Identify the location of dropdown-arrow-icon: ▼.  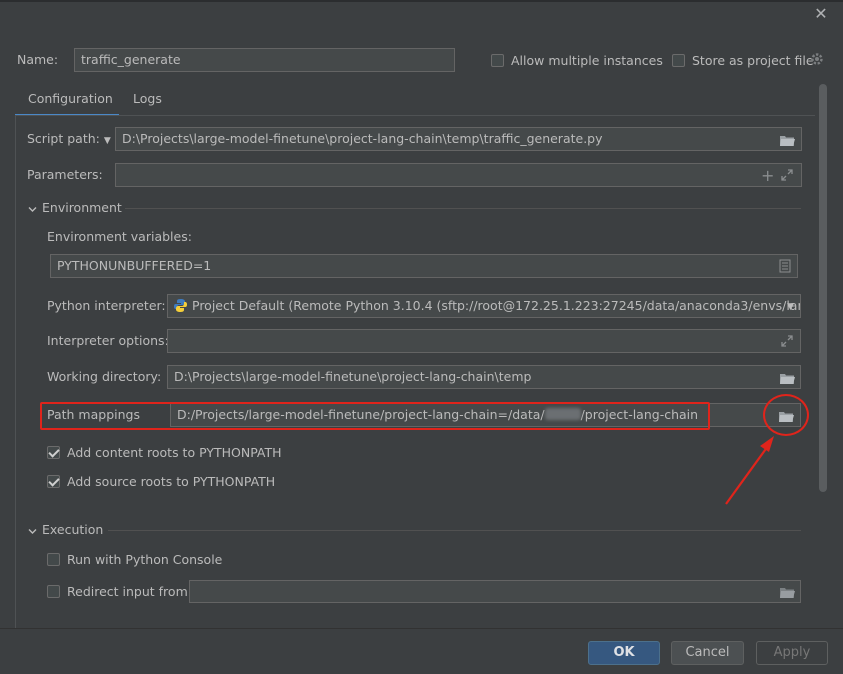
(790, 307).